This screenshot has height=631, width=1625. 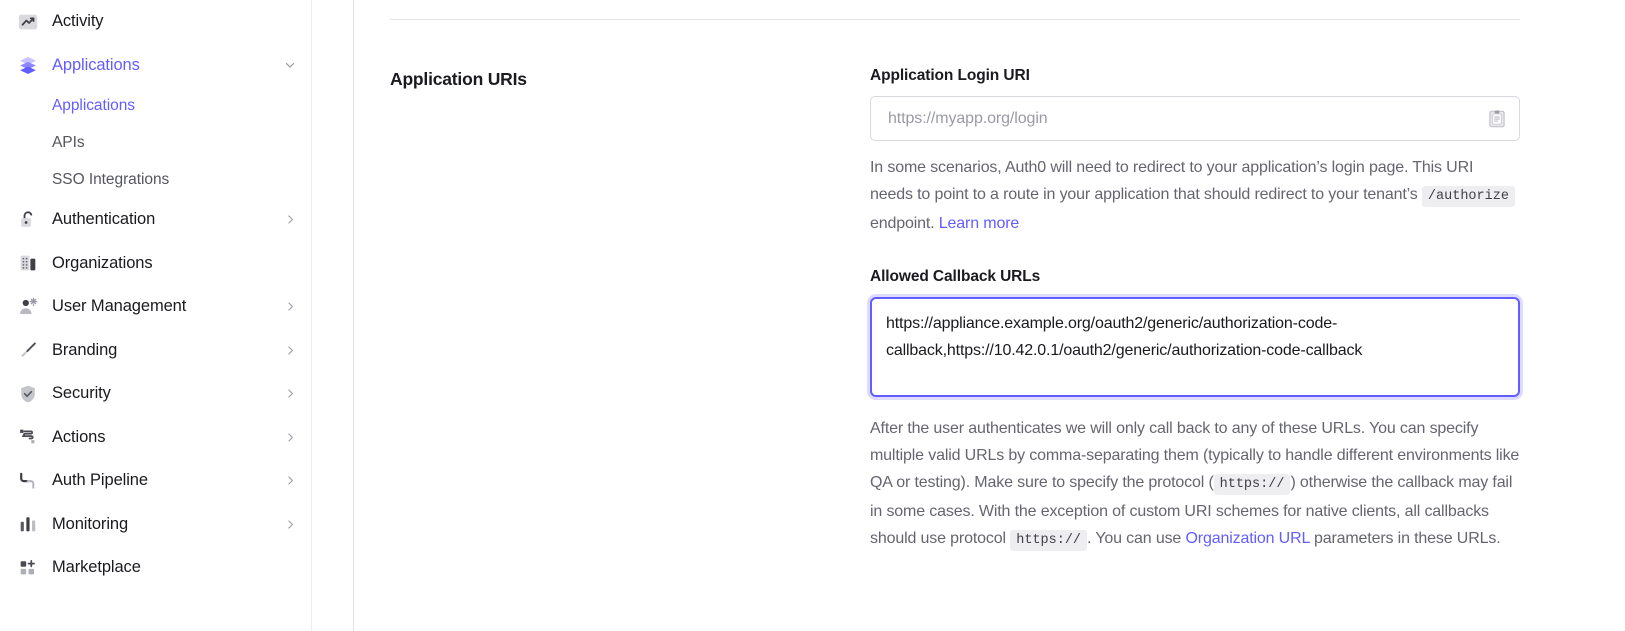 What do you see at coordinates (1247, 538) in the screenshot?
I see `organization-url-link: Organization URL` at bounding box center [1247, 538].